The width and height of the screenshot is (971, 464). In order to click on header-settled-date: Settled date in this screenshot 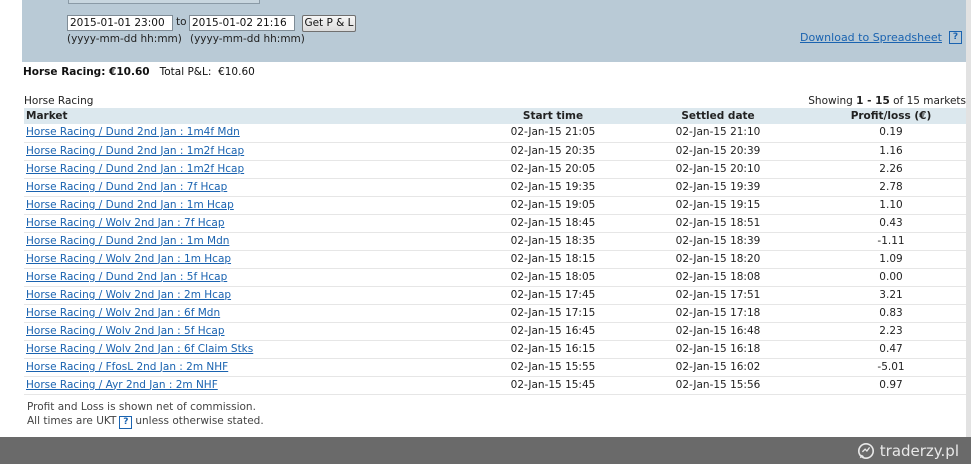, I will do `click(718, 116)`.